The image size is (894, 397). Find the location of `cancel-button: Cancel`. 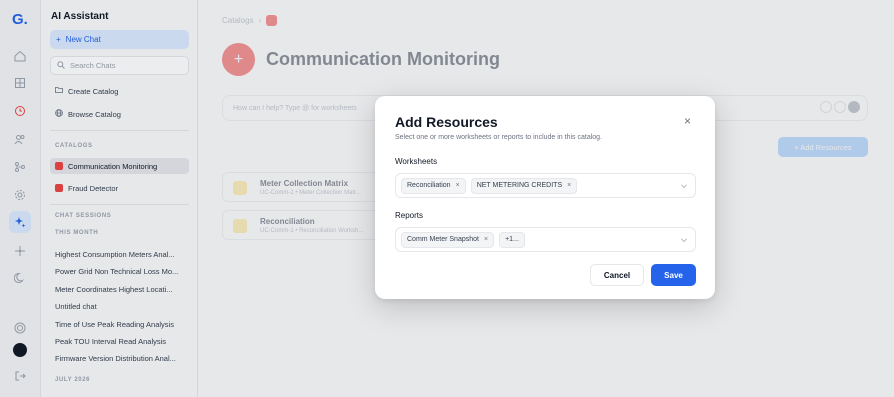

cancel-button: Cancel is located at coordinates (617, 275).